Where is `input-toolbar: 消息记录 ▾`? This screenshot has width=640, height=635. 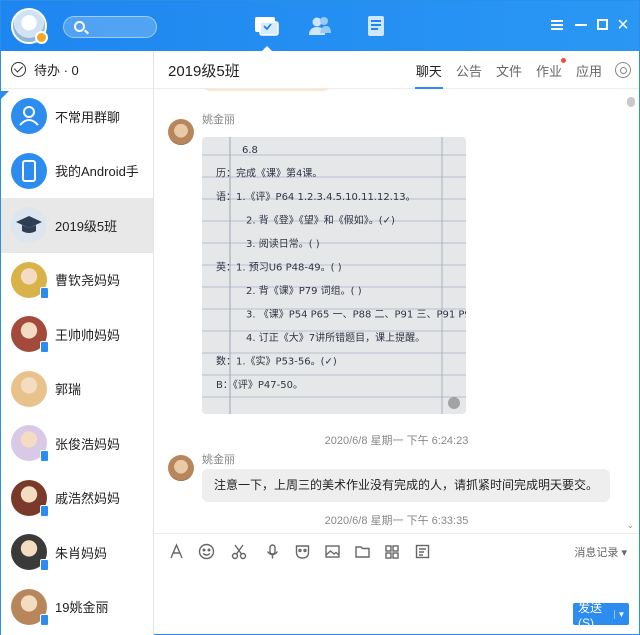 input-toolbar: 消息记录 ▾ is located at coordinates (396, 551).